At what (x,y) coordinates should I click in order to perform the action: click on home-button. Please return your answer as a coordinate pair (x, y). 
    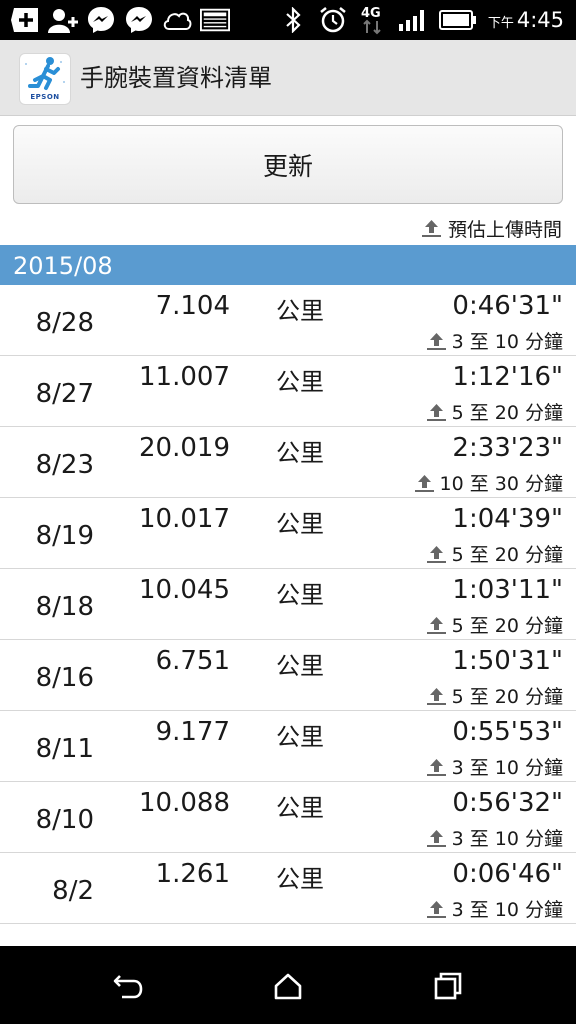
    Looking at the image, I should click on (288, 986).